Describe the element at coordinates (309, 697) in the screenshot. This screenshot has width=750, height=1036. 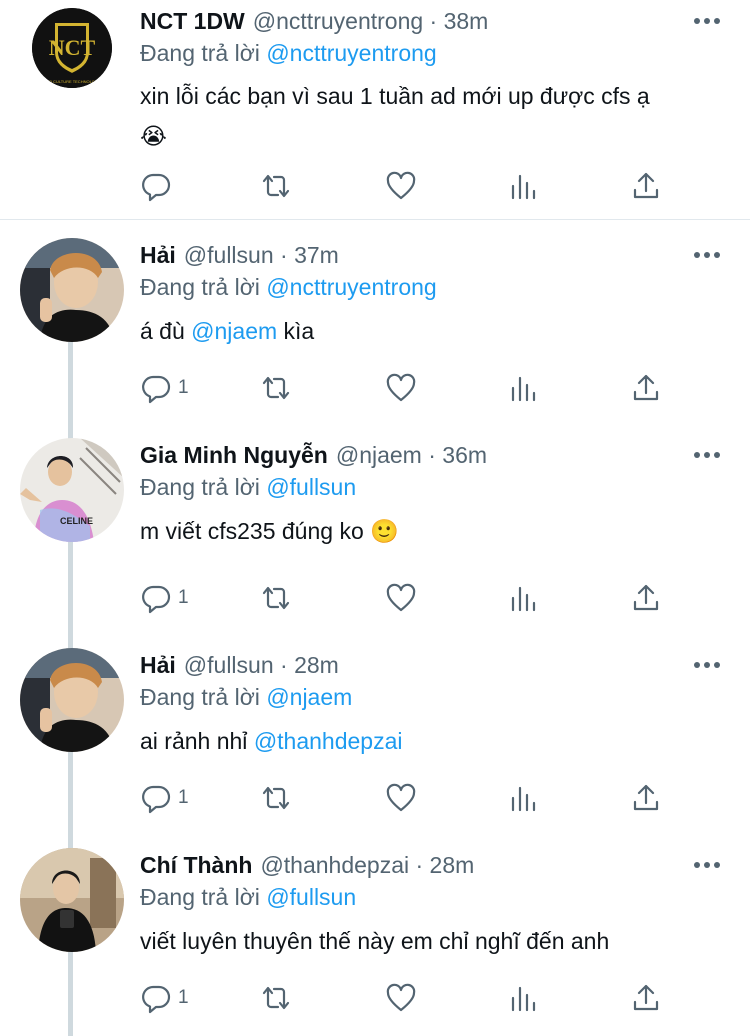
I see `reply-to-mention: @njaem` at that location.